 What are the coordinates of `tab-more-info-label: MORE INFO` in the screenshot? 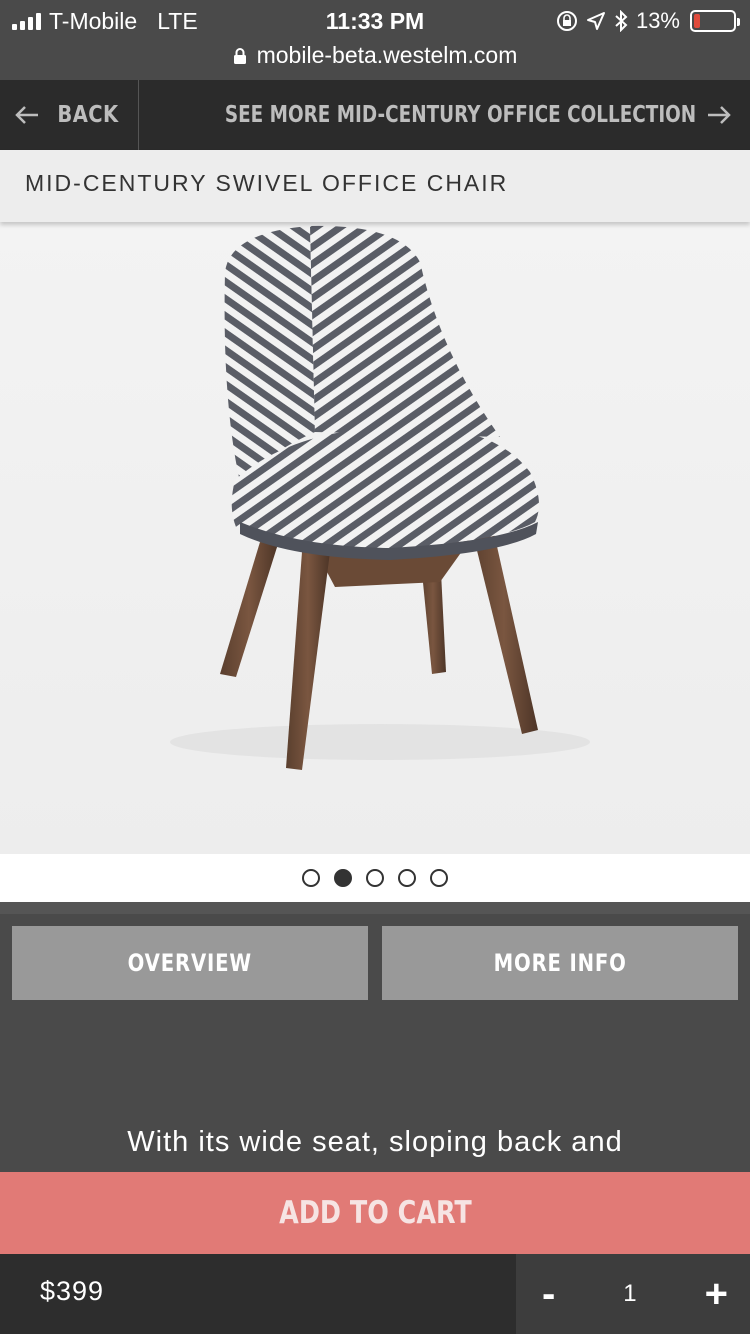 It's located at (560, 963).